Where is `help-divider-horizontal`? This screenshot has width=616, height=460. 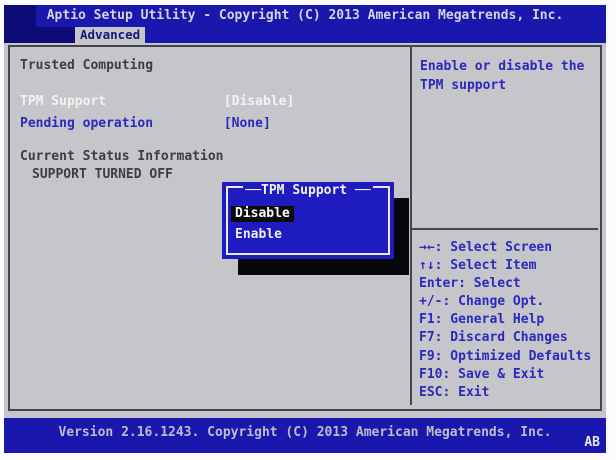 help-divider-horizontal is located at coordinates (505, 229).